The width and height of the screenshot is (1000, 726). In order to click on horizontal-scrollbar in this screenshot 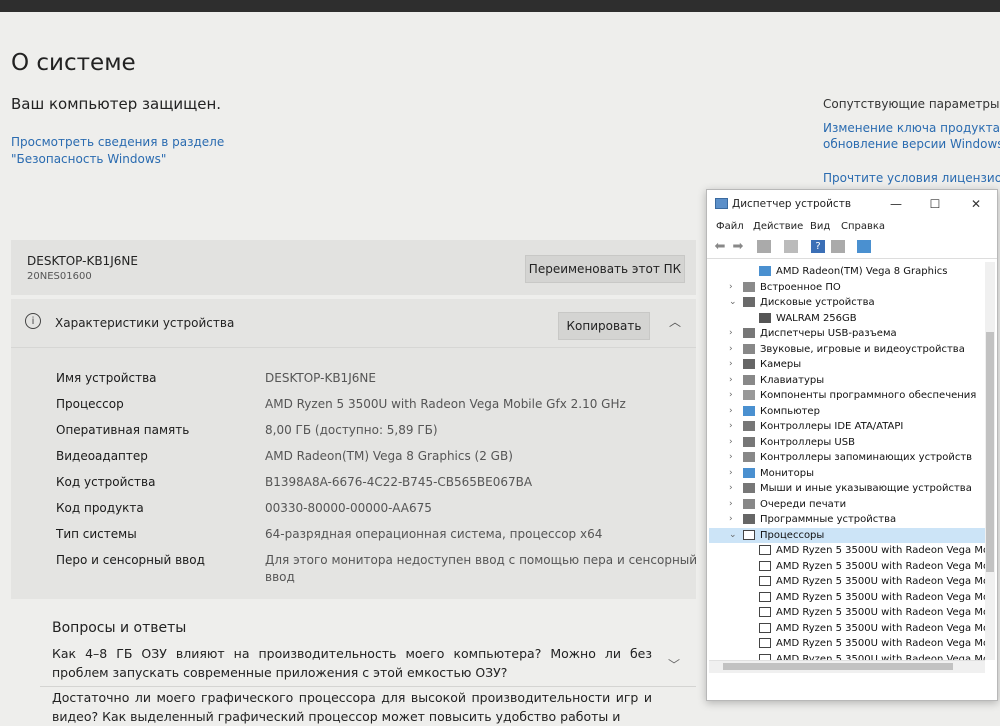, I will do `click(847, 666)`.